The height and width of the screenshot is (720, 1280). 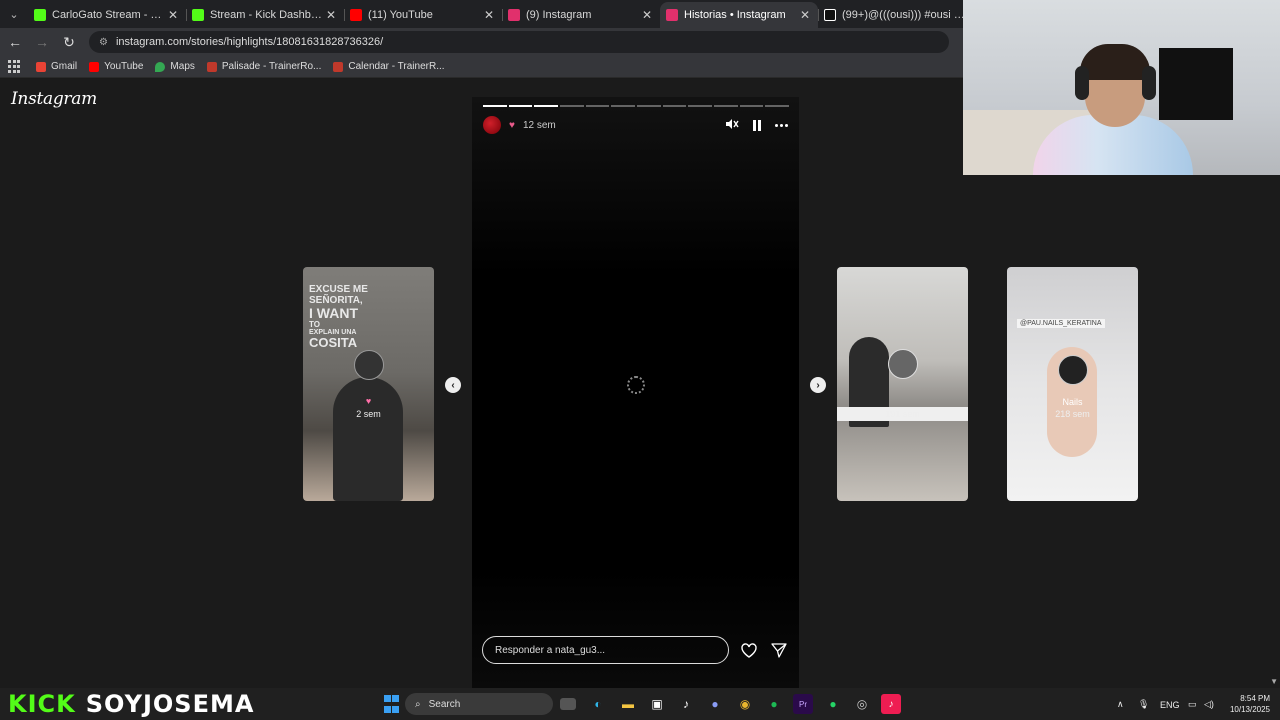 I want to click on task-view-icon, so click(x=568, y=704).